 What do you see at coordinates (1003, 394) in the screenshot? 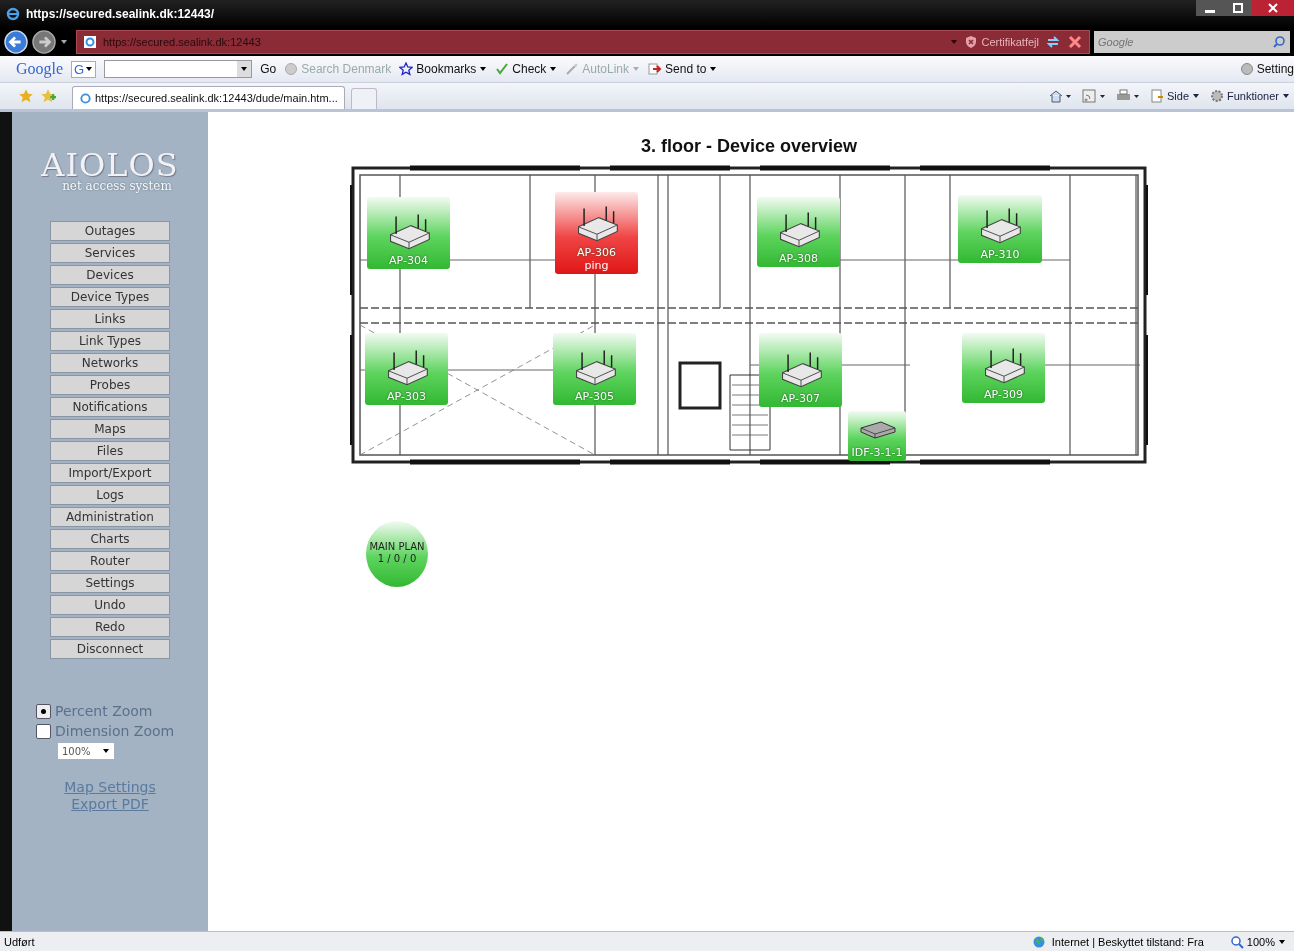
I see `device-label: AP-309` at bounding box center [1003, 394].